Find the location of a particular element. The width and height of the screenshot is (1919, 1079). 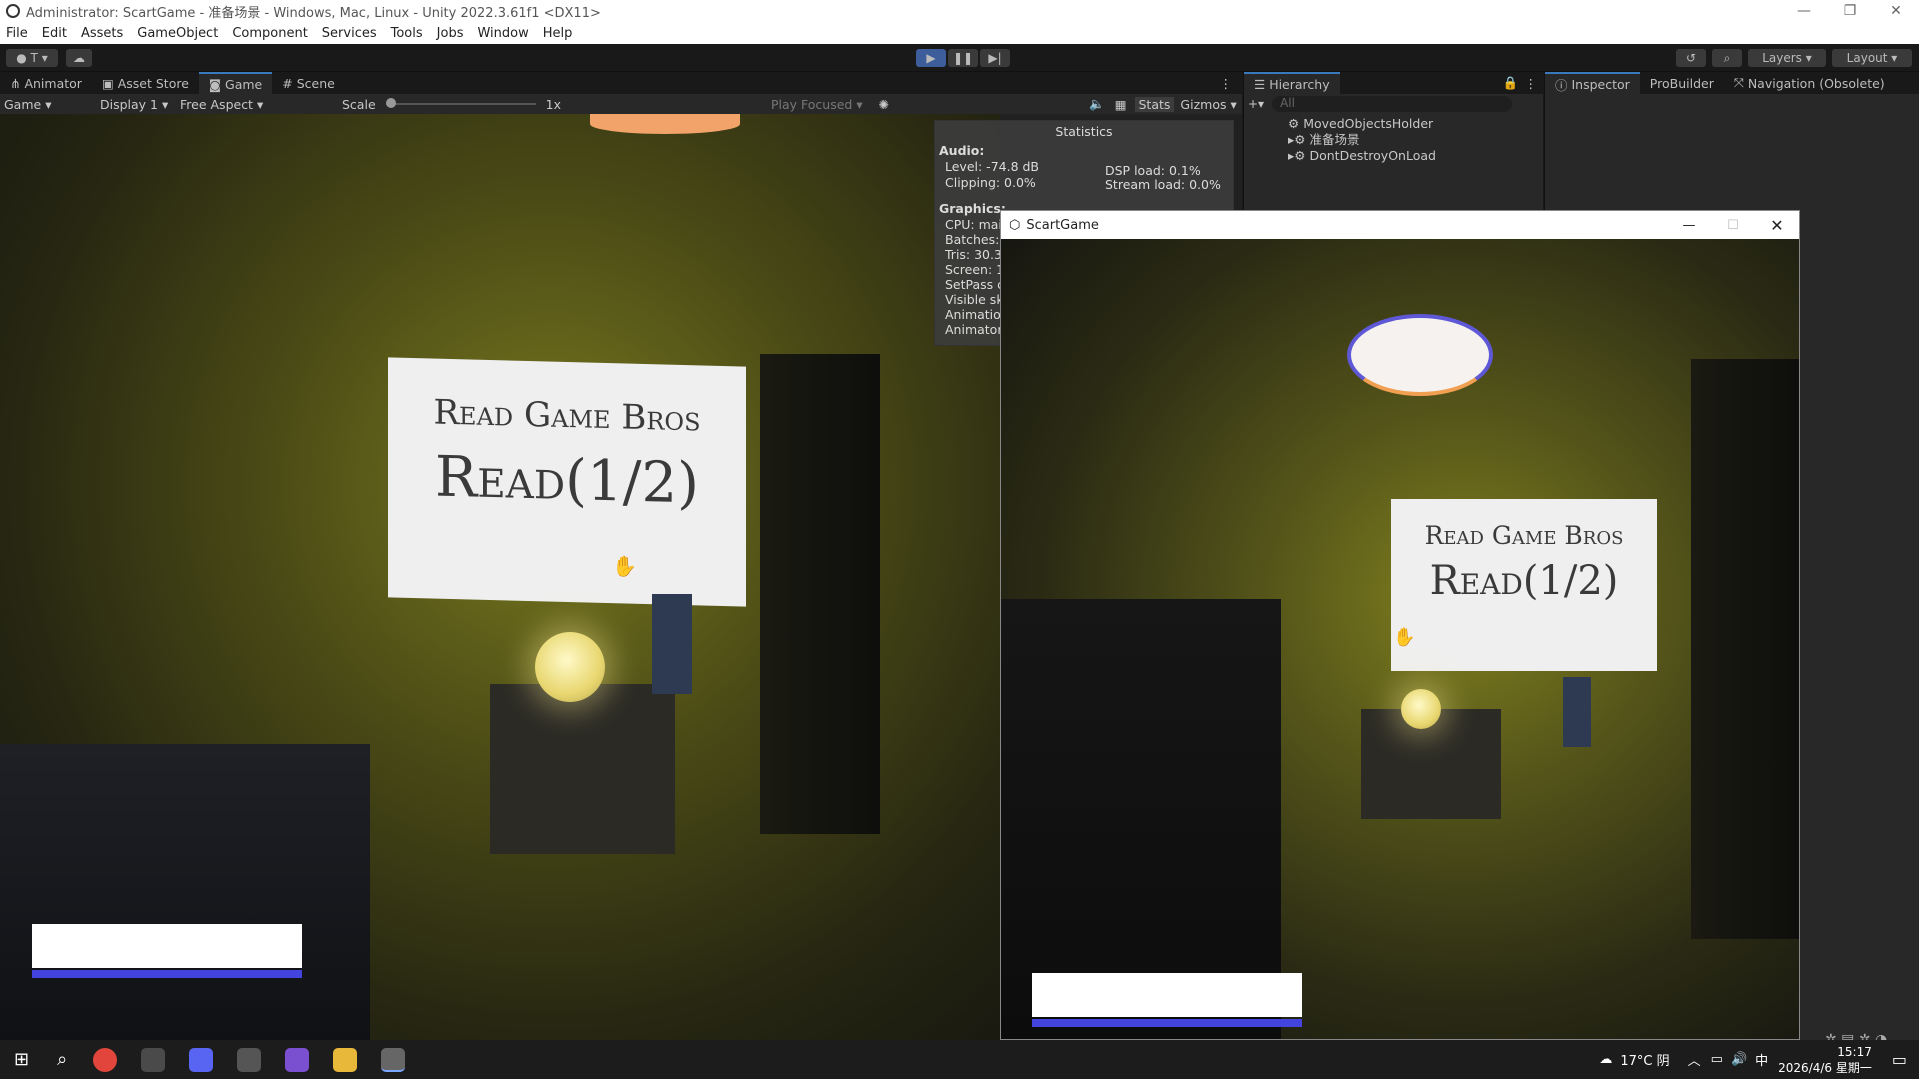

tab-hierarchy: ☰ Hierarchy is located at coordinates (1292, 83).